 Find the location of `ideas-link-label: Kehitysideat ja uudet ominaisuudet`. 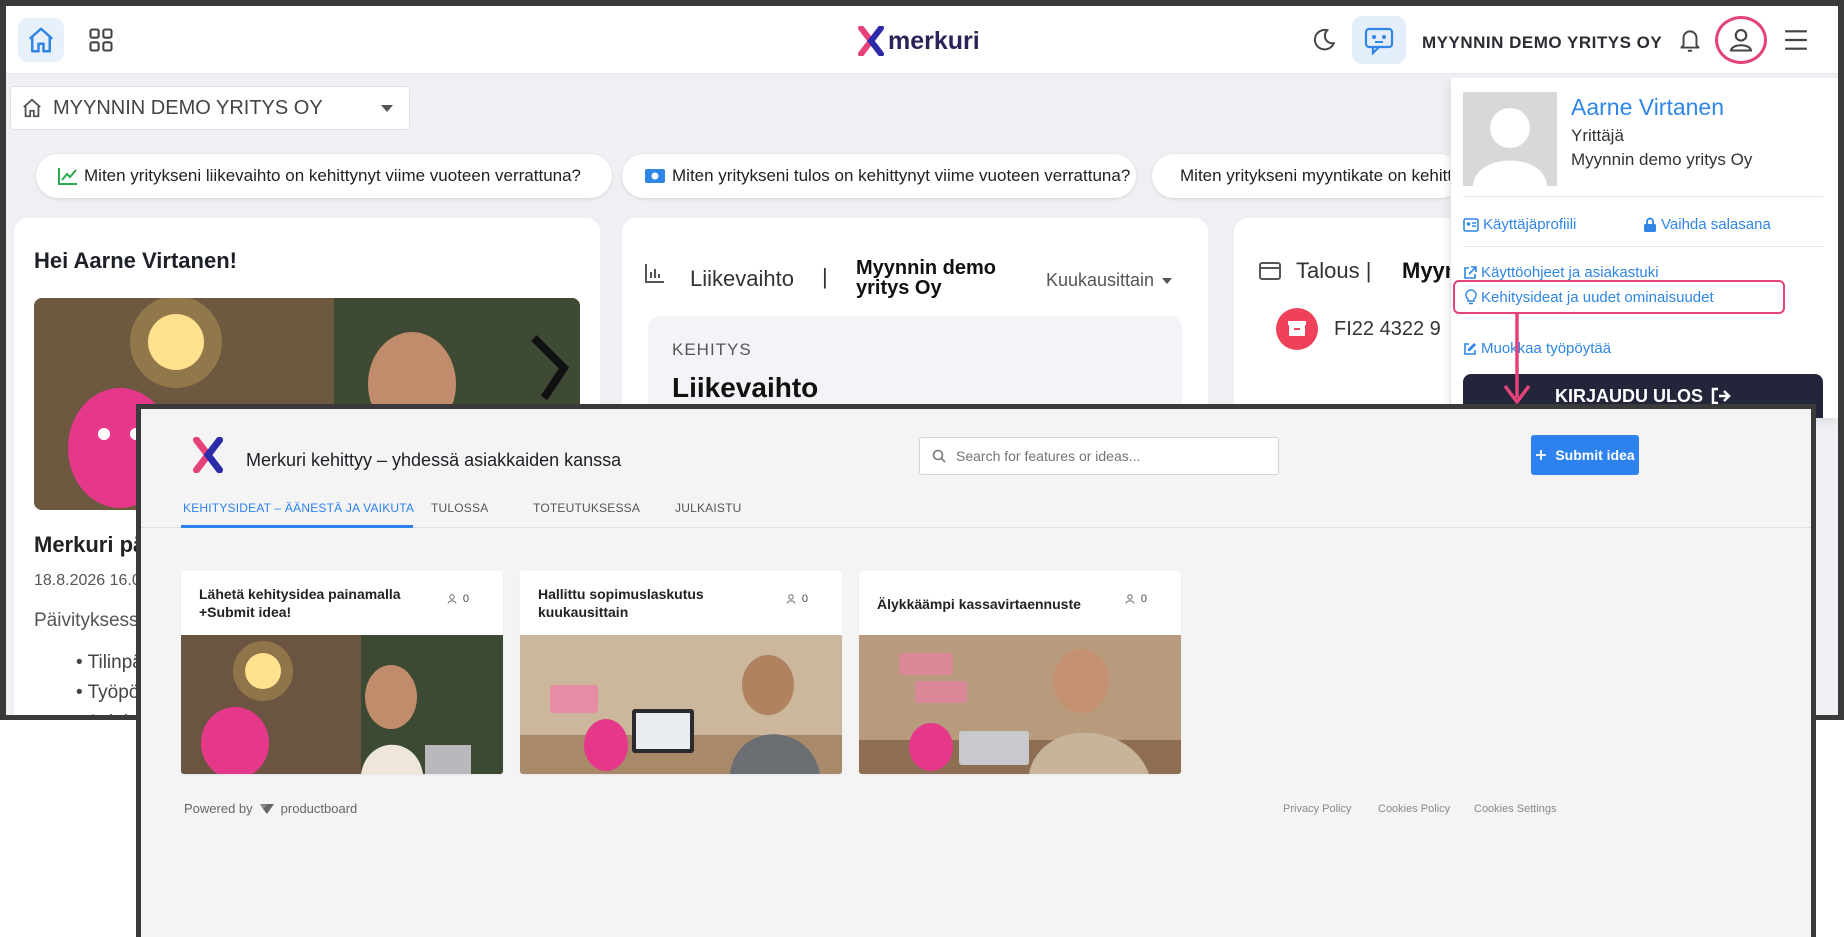

ideas-link-label: Kehitysideat ja uudet ominaisuudet is located at coordinates (1597, 297).